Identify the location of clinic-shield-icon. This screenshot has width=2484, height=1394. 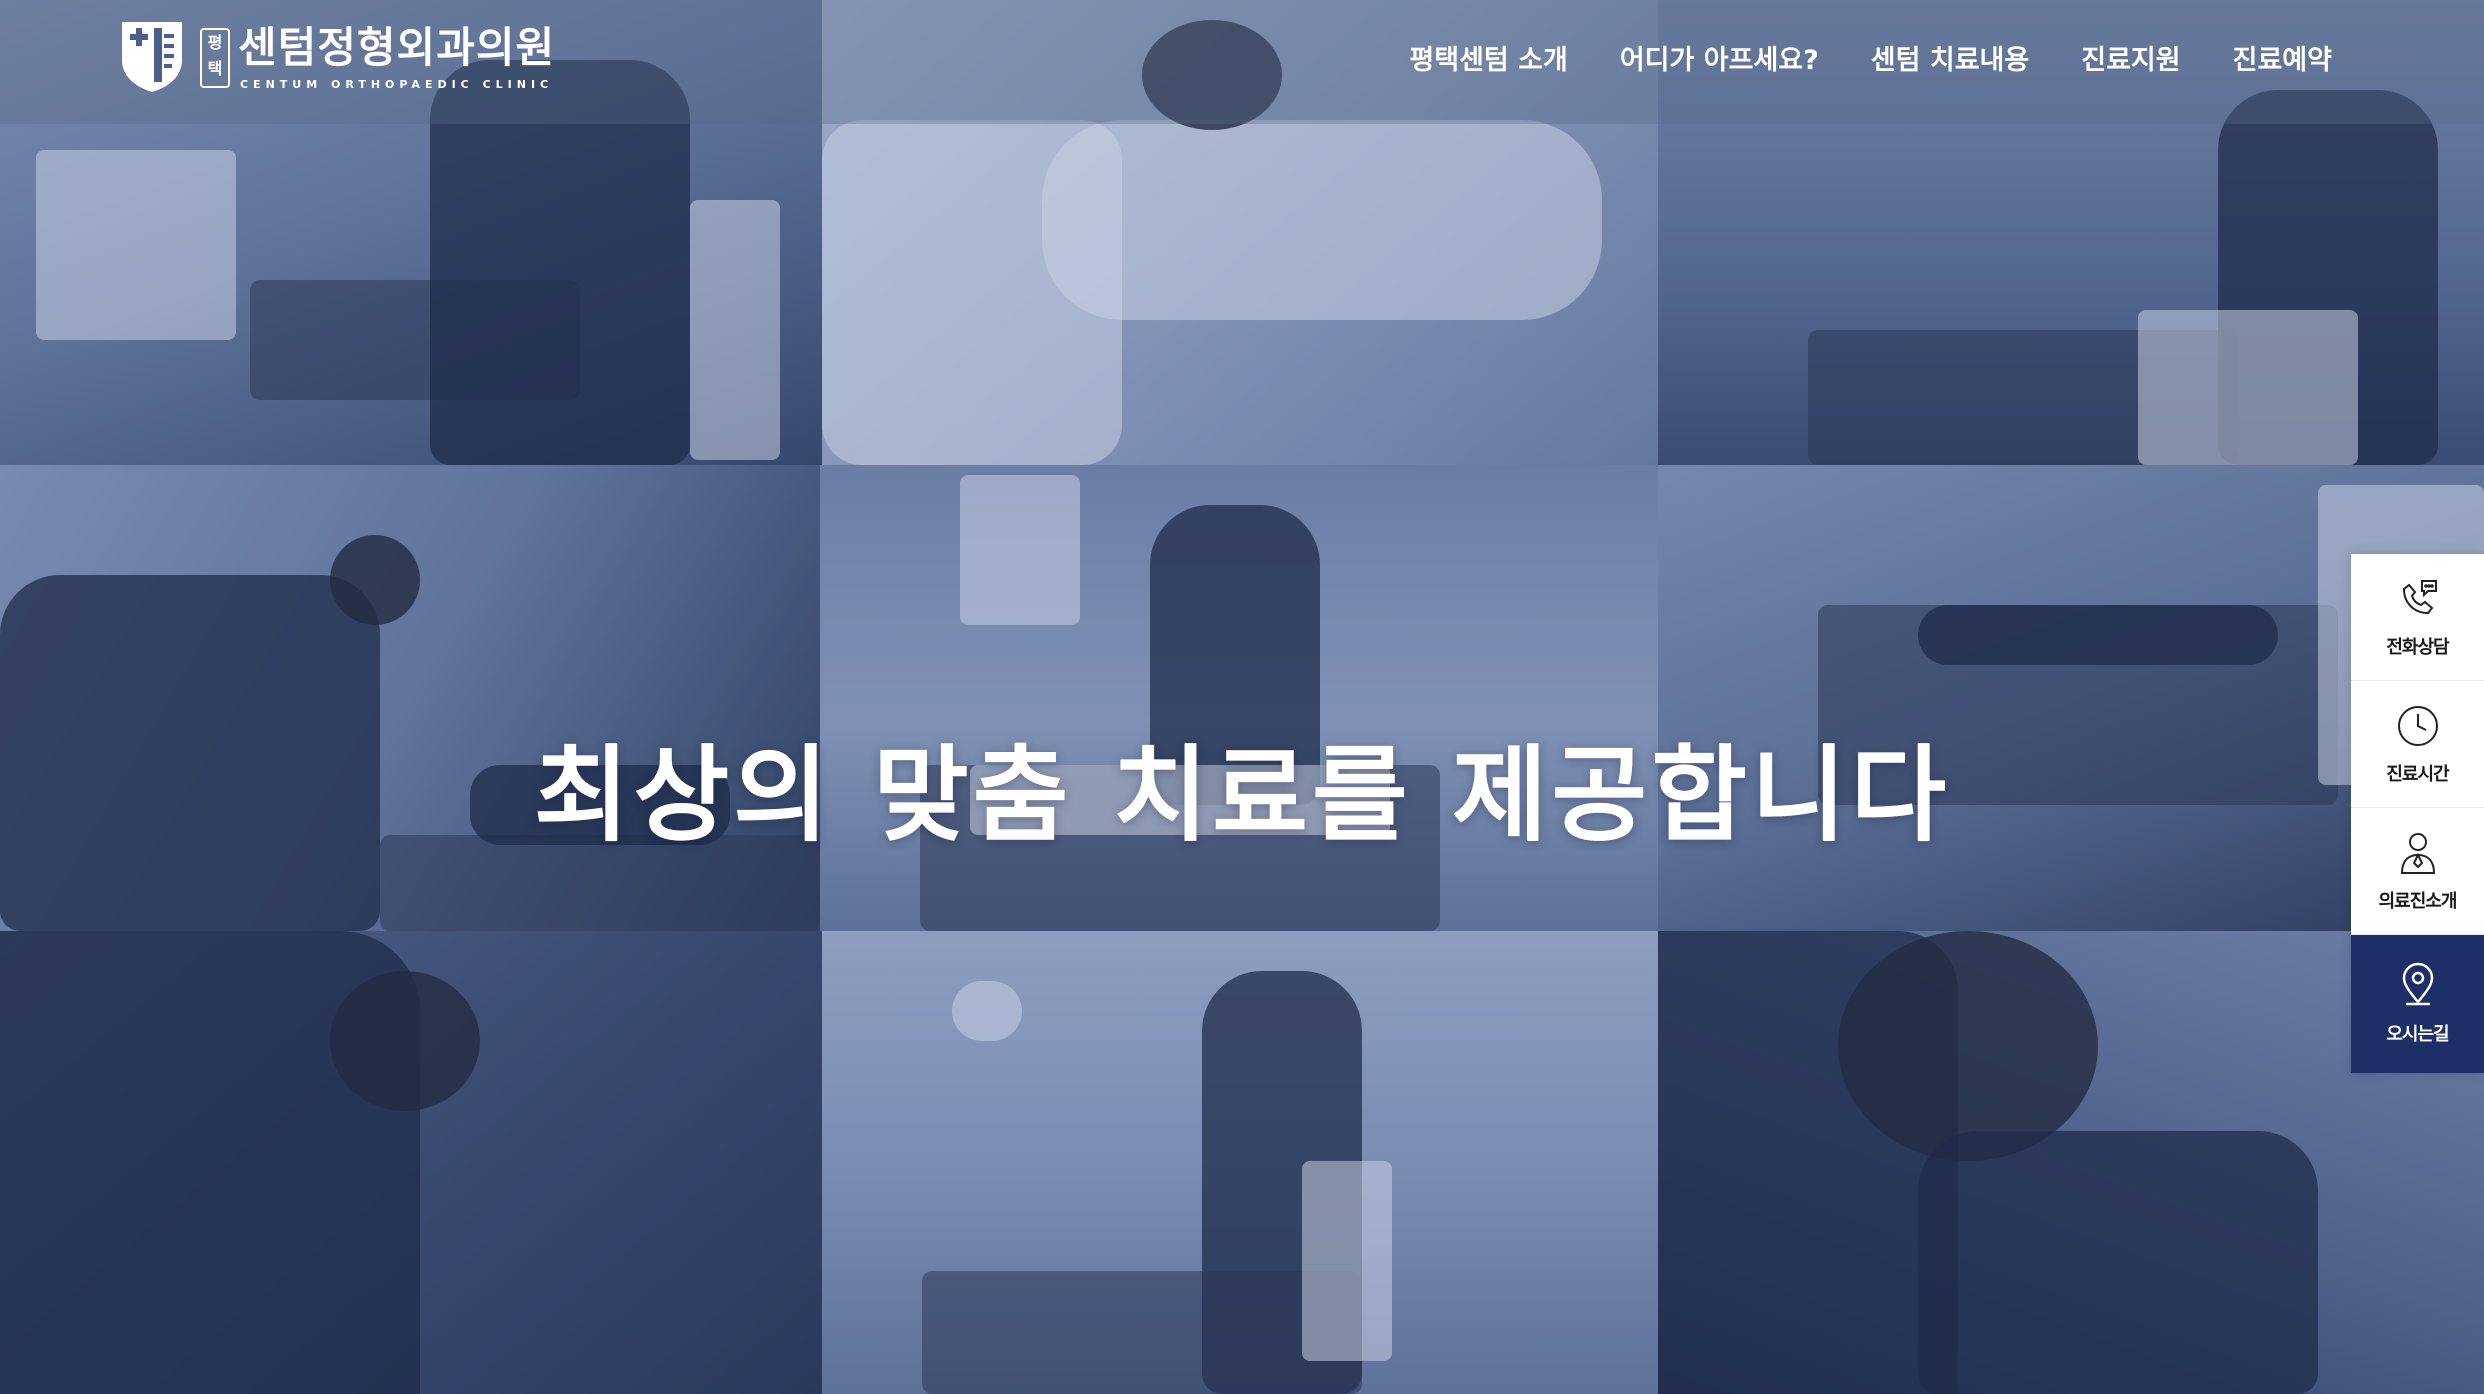
(152, 57).